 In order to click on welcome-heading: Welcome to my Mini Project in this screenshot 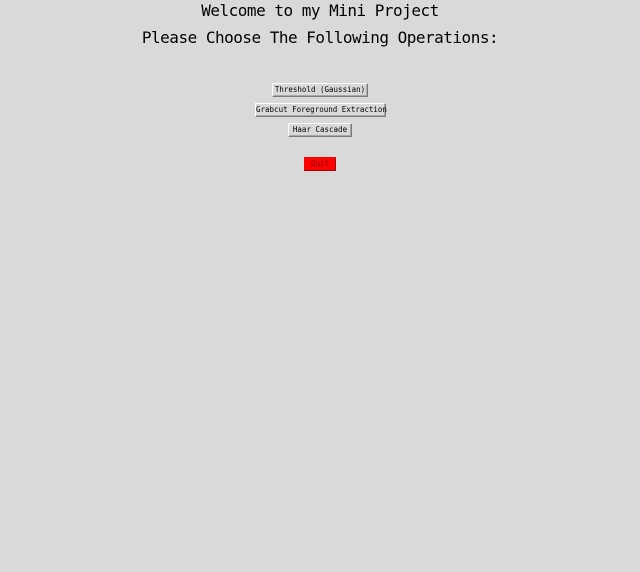, I will do `click(320, 10)`.